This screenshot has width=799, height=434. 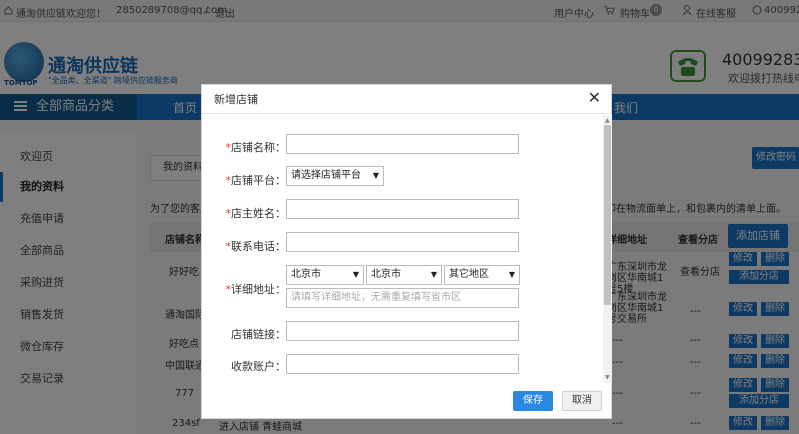 What do you see at coordinates (402, 331) in the screenshot?
I see `store-link-field` at bounding box center [402, 331].